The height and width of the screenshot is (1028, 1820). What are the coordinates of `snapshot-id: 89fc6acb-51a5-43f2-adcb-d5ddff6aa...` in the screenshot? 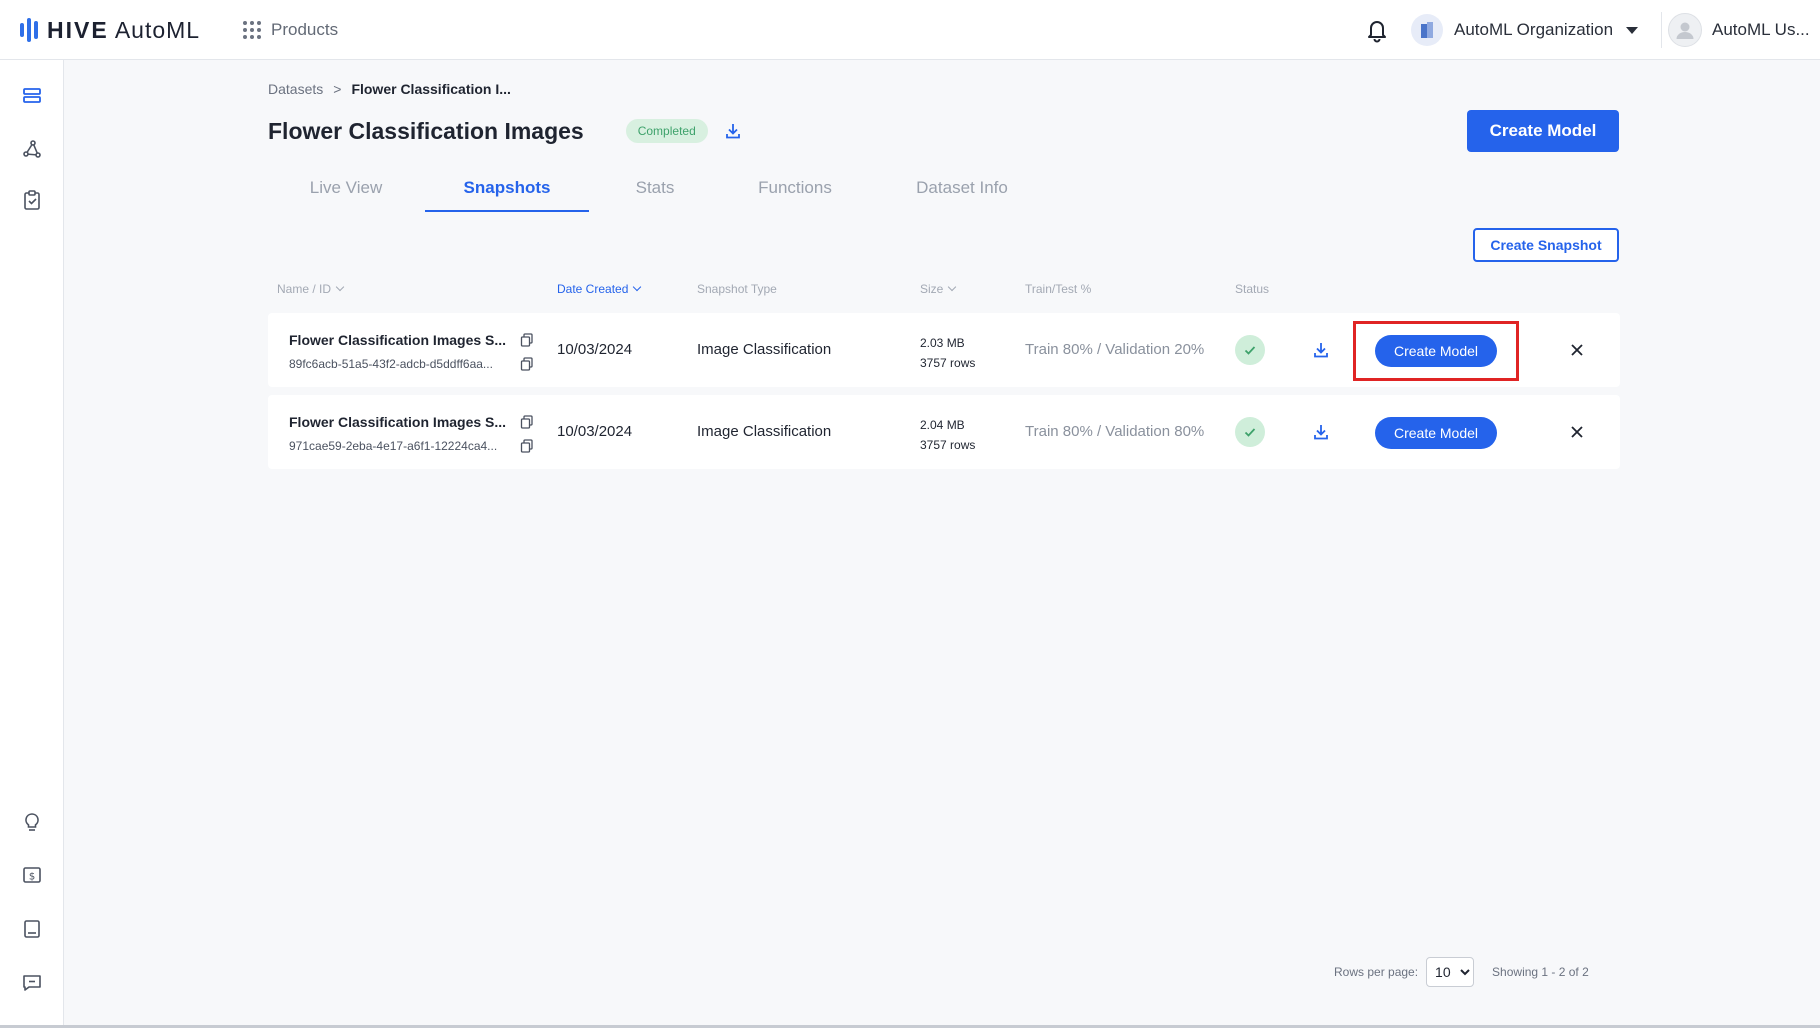 It's located at (391, 364).